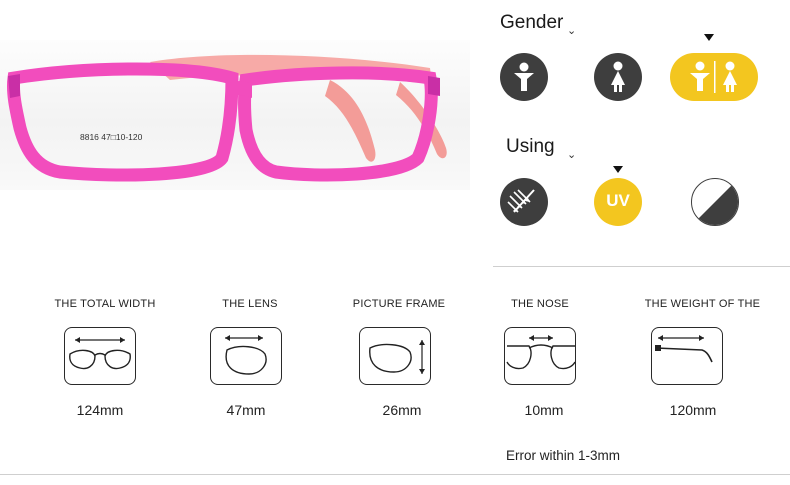  I want to click on hinge-left, so click(14, 86).